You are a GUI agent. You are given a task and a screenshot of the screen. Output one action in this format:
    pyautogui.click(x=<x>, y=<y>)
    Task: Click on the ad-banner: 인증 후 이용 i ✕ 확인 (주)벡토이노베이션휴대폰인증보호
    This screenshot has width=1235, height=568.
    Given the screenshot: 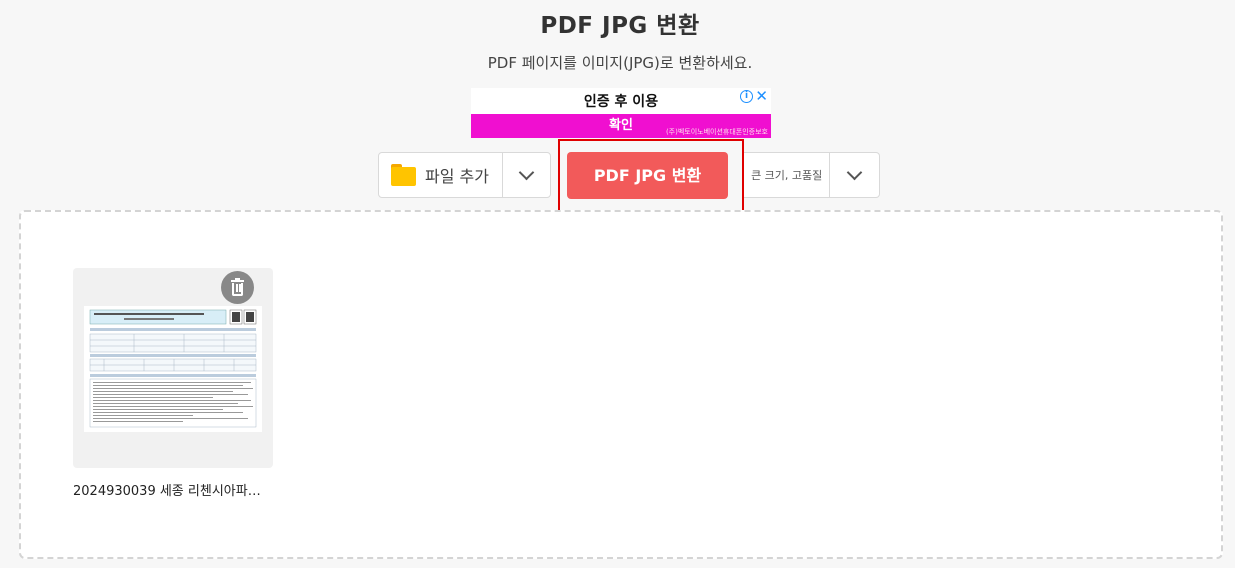 What is the action you would take?
    pyautogui.click(x=621, y=113)
    